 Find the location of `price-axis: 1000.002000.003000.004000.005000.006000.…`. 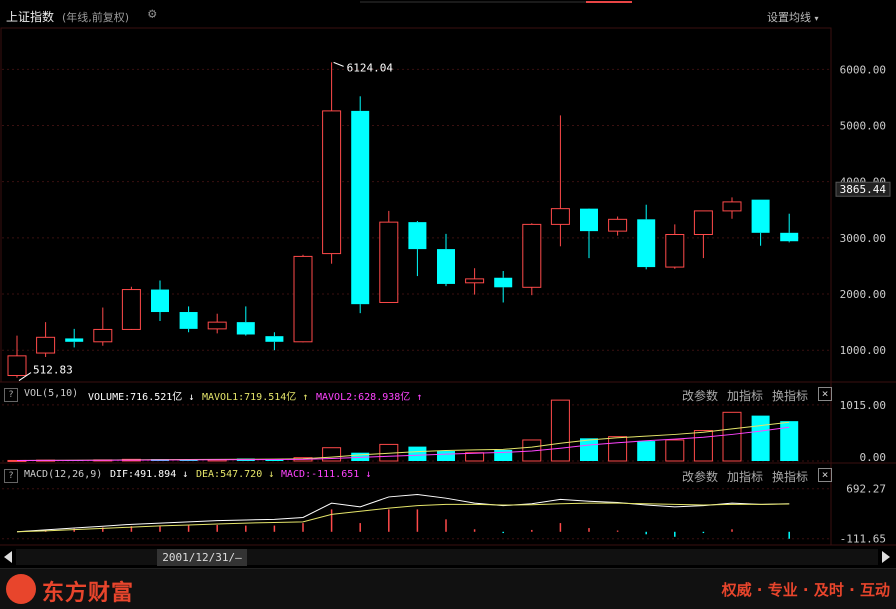

price-axis: 1000.002000.003000.004000.005000.006000.… is located at coordinates (863, 210).